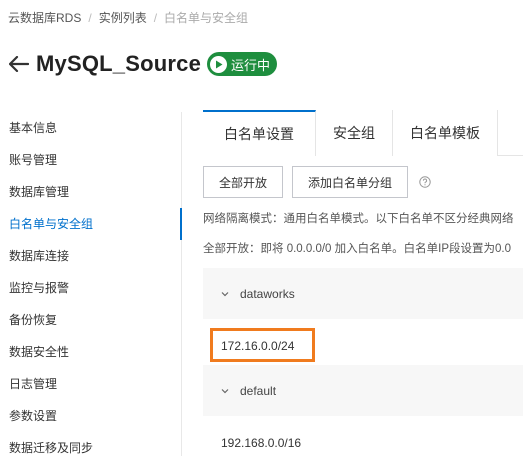 Image resolution: width=523 pixels, height=456 pixels. I want to click on status-label: 运行中, so click(251, 65).